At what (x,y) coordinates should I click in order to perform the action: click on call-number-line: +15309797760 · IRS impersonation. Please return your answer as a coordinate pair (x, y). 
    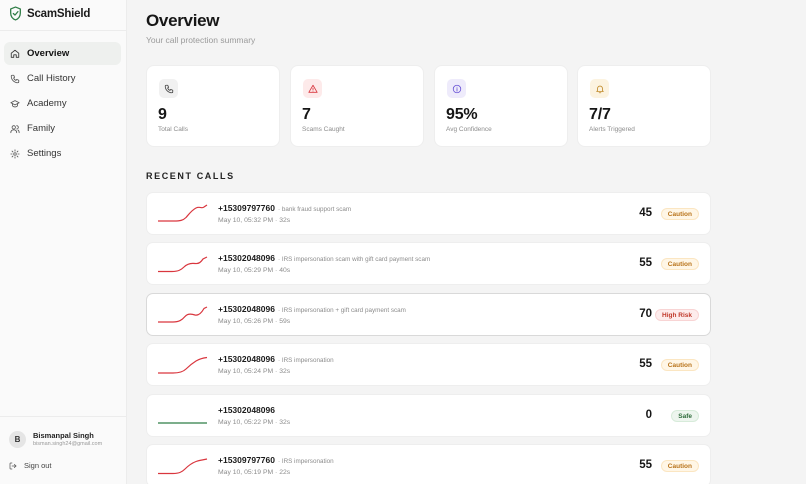
    Looking at the image, I should click on (276, 460).